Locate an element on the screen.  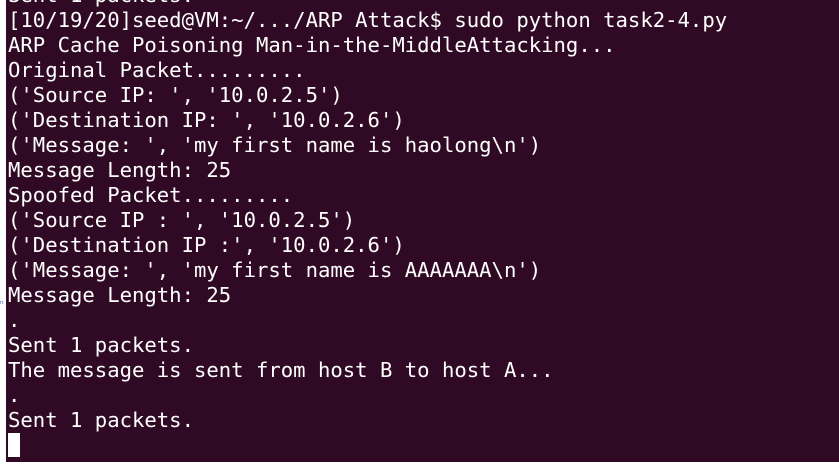
margin-mark: ⁿ is located at coordinates (2, 305).